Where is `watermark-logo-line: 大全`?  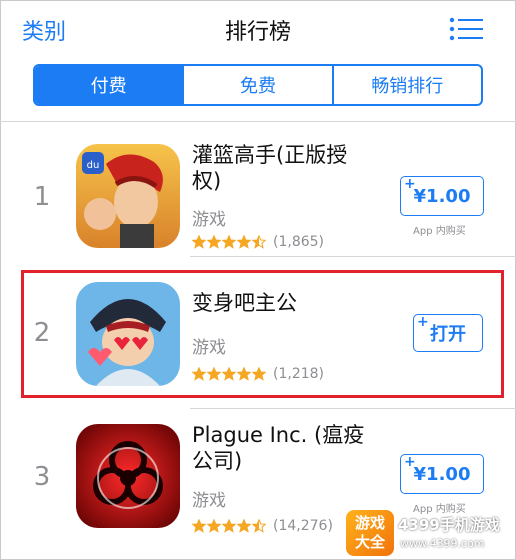 watermark-logo-line: 大全 is located at coordinates (369, 542).